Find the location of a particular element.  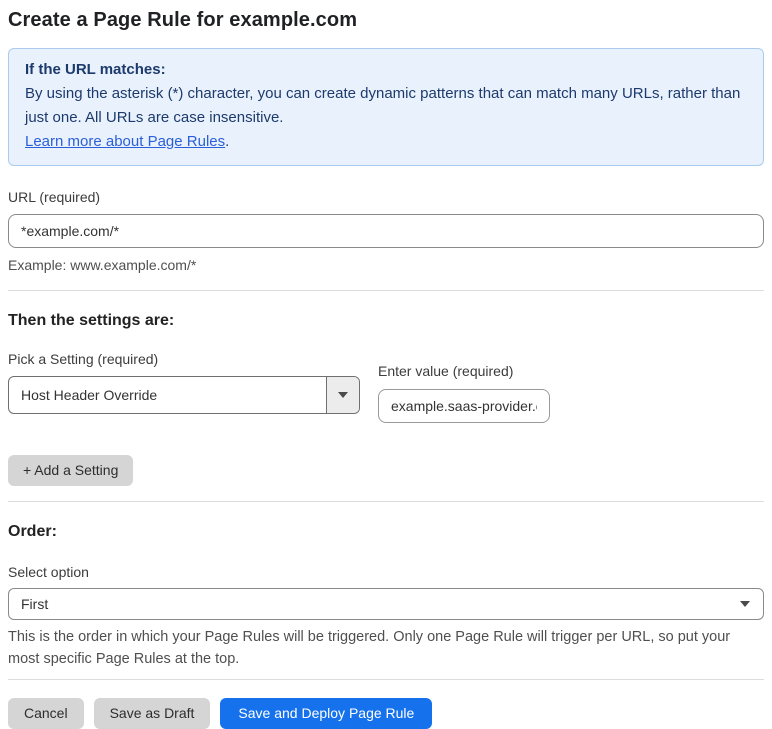

info-box-link-line: Learn more about Page Rules. is located at coordinates (386, 142).